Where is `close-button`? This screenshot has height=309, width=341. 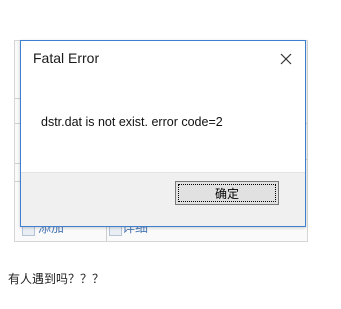 close-button is located at coordinates (286, 59).